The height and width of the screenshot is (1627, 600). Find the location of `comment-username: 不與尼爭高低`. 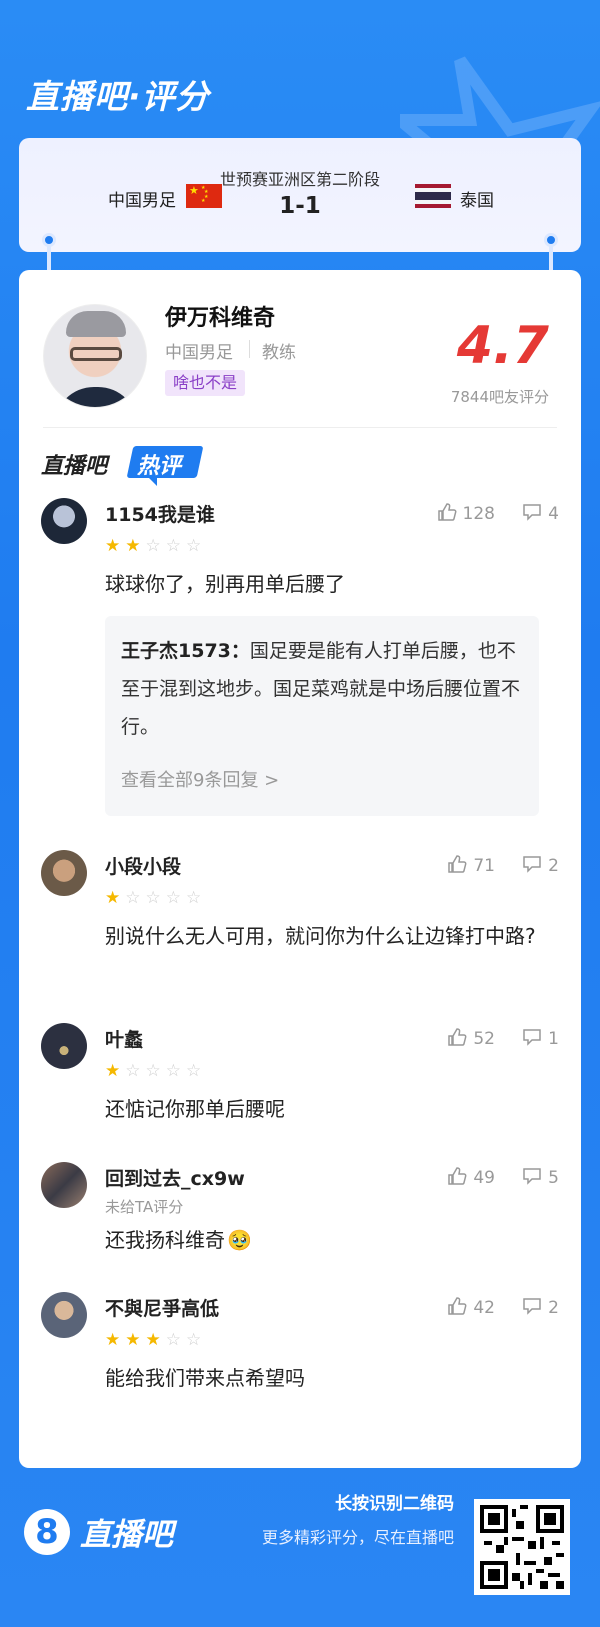

comment-username: 不與尼爭高低 is located at coordinates (162, 1307).